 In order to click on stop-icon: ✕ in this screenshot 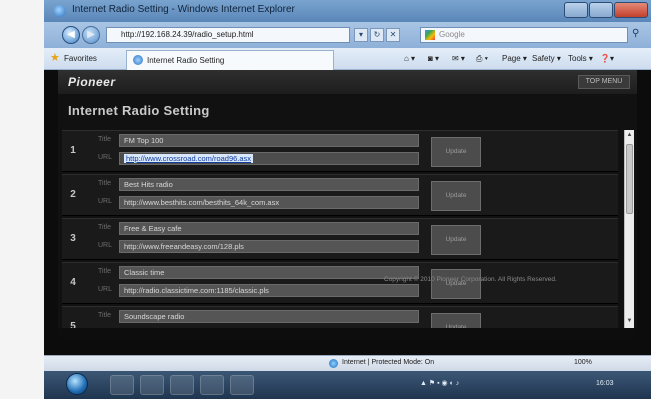, I will do `click(393, 35)`.